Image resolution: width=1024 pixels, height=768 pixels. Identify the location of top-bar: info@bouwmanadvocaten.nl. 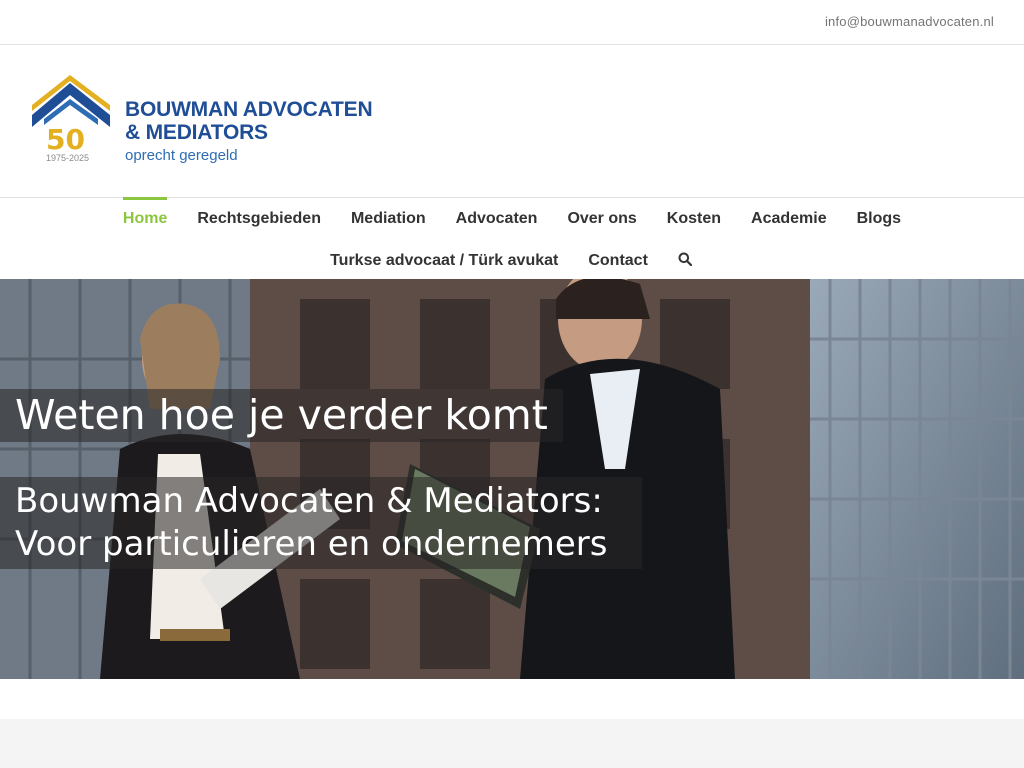
(512, 22).